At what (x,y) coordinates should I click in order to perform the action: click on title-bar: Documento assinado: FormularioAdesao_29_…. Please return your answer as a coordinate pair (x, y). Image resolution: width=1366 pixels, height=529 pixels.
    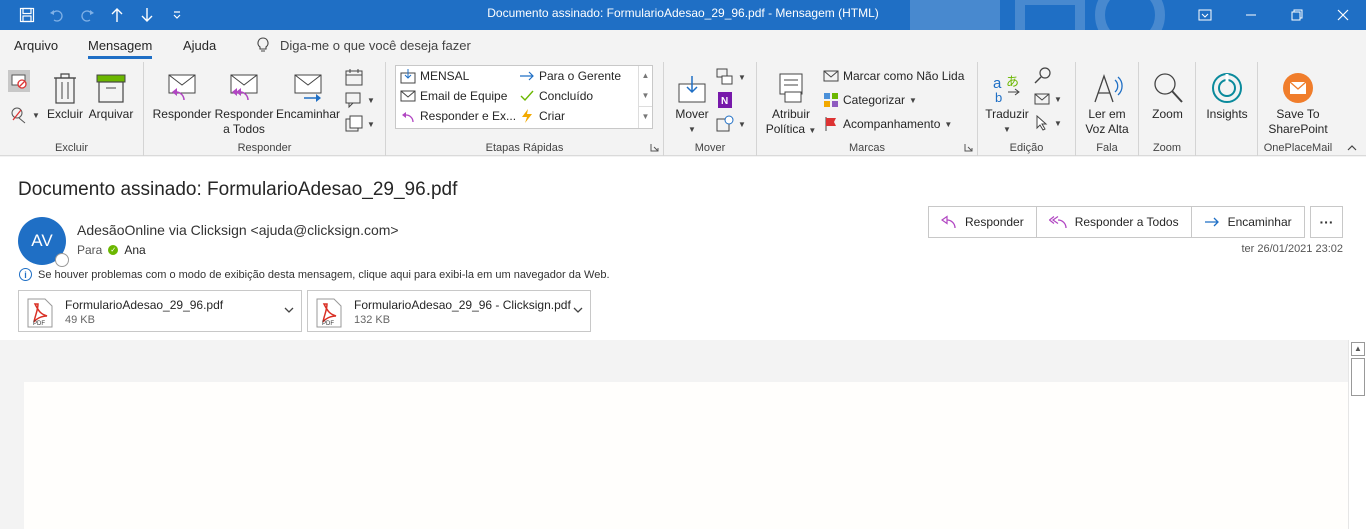
    Looking at the image, I should click on (683, 15).